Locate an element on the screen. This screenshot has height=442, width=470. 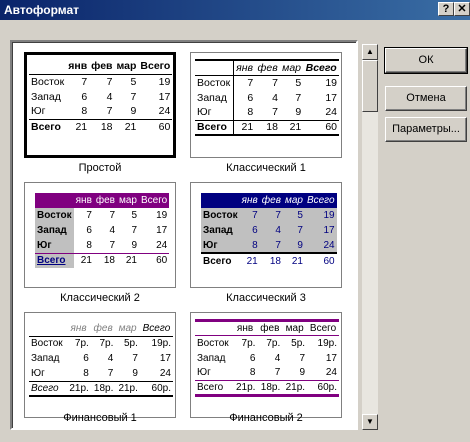
format-label: Простой is located at coordinates (100, 168).